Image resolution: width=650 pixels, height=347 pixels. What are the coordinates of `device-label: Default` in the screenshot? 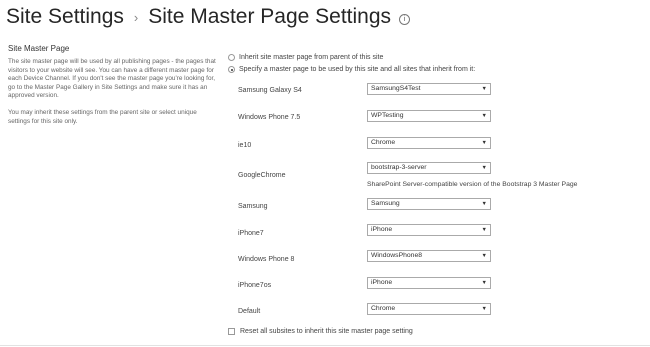 It's located at (249, 311).